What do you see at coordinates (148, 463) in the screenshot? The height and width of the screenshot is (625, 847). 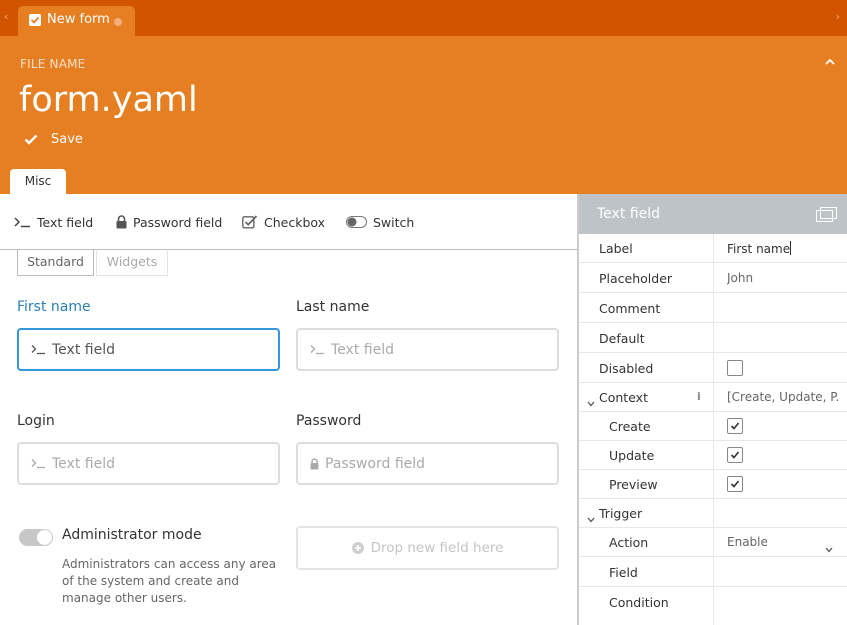 I see `login-field: Text field` at bounding box center [148, 463].